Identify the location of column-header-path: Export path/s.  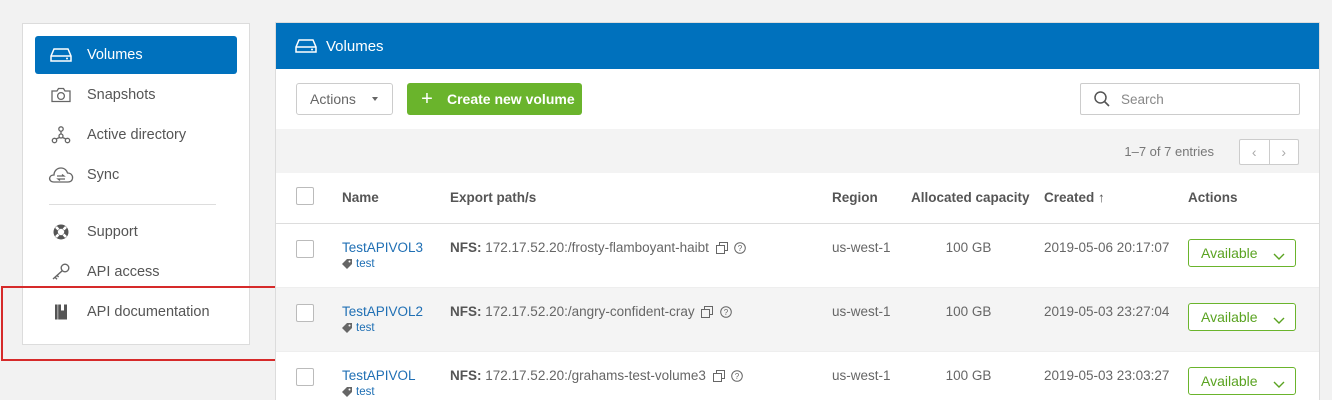
(641, 198).